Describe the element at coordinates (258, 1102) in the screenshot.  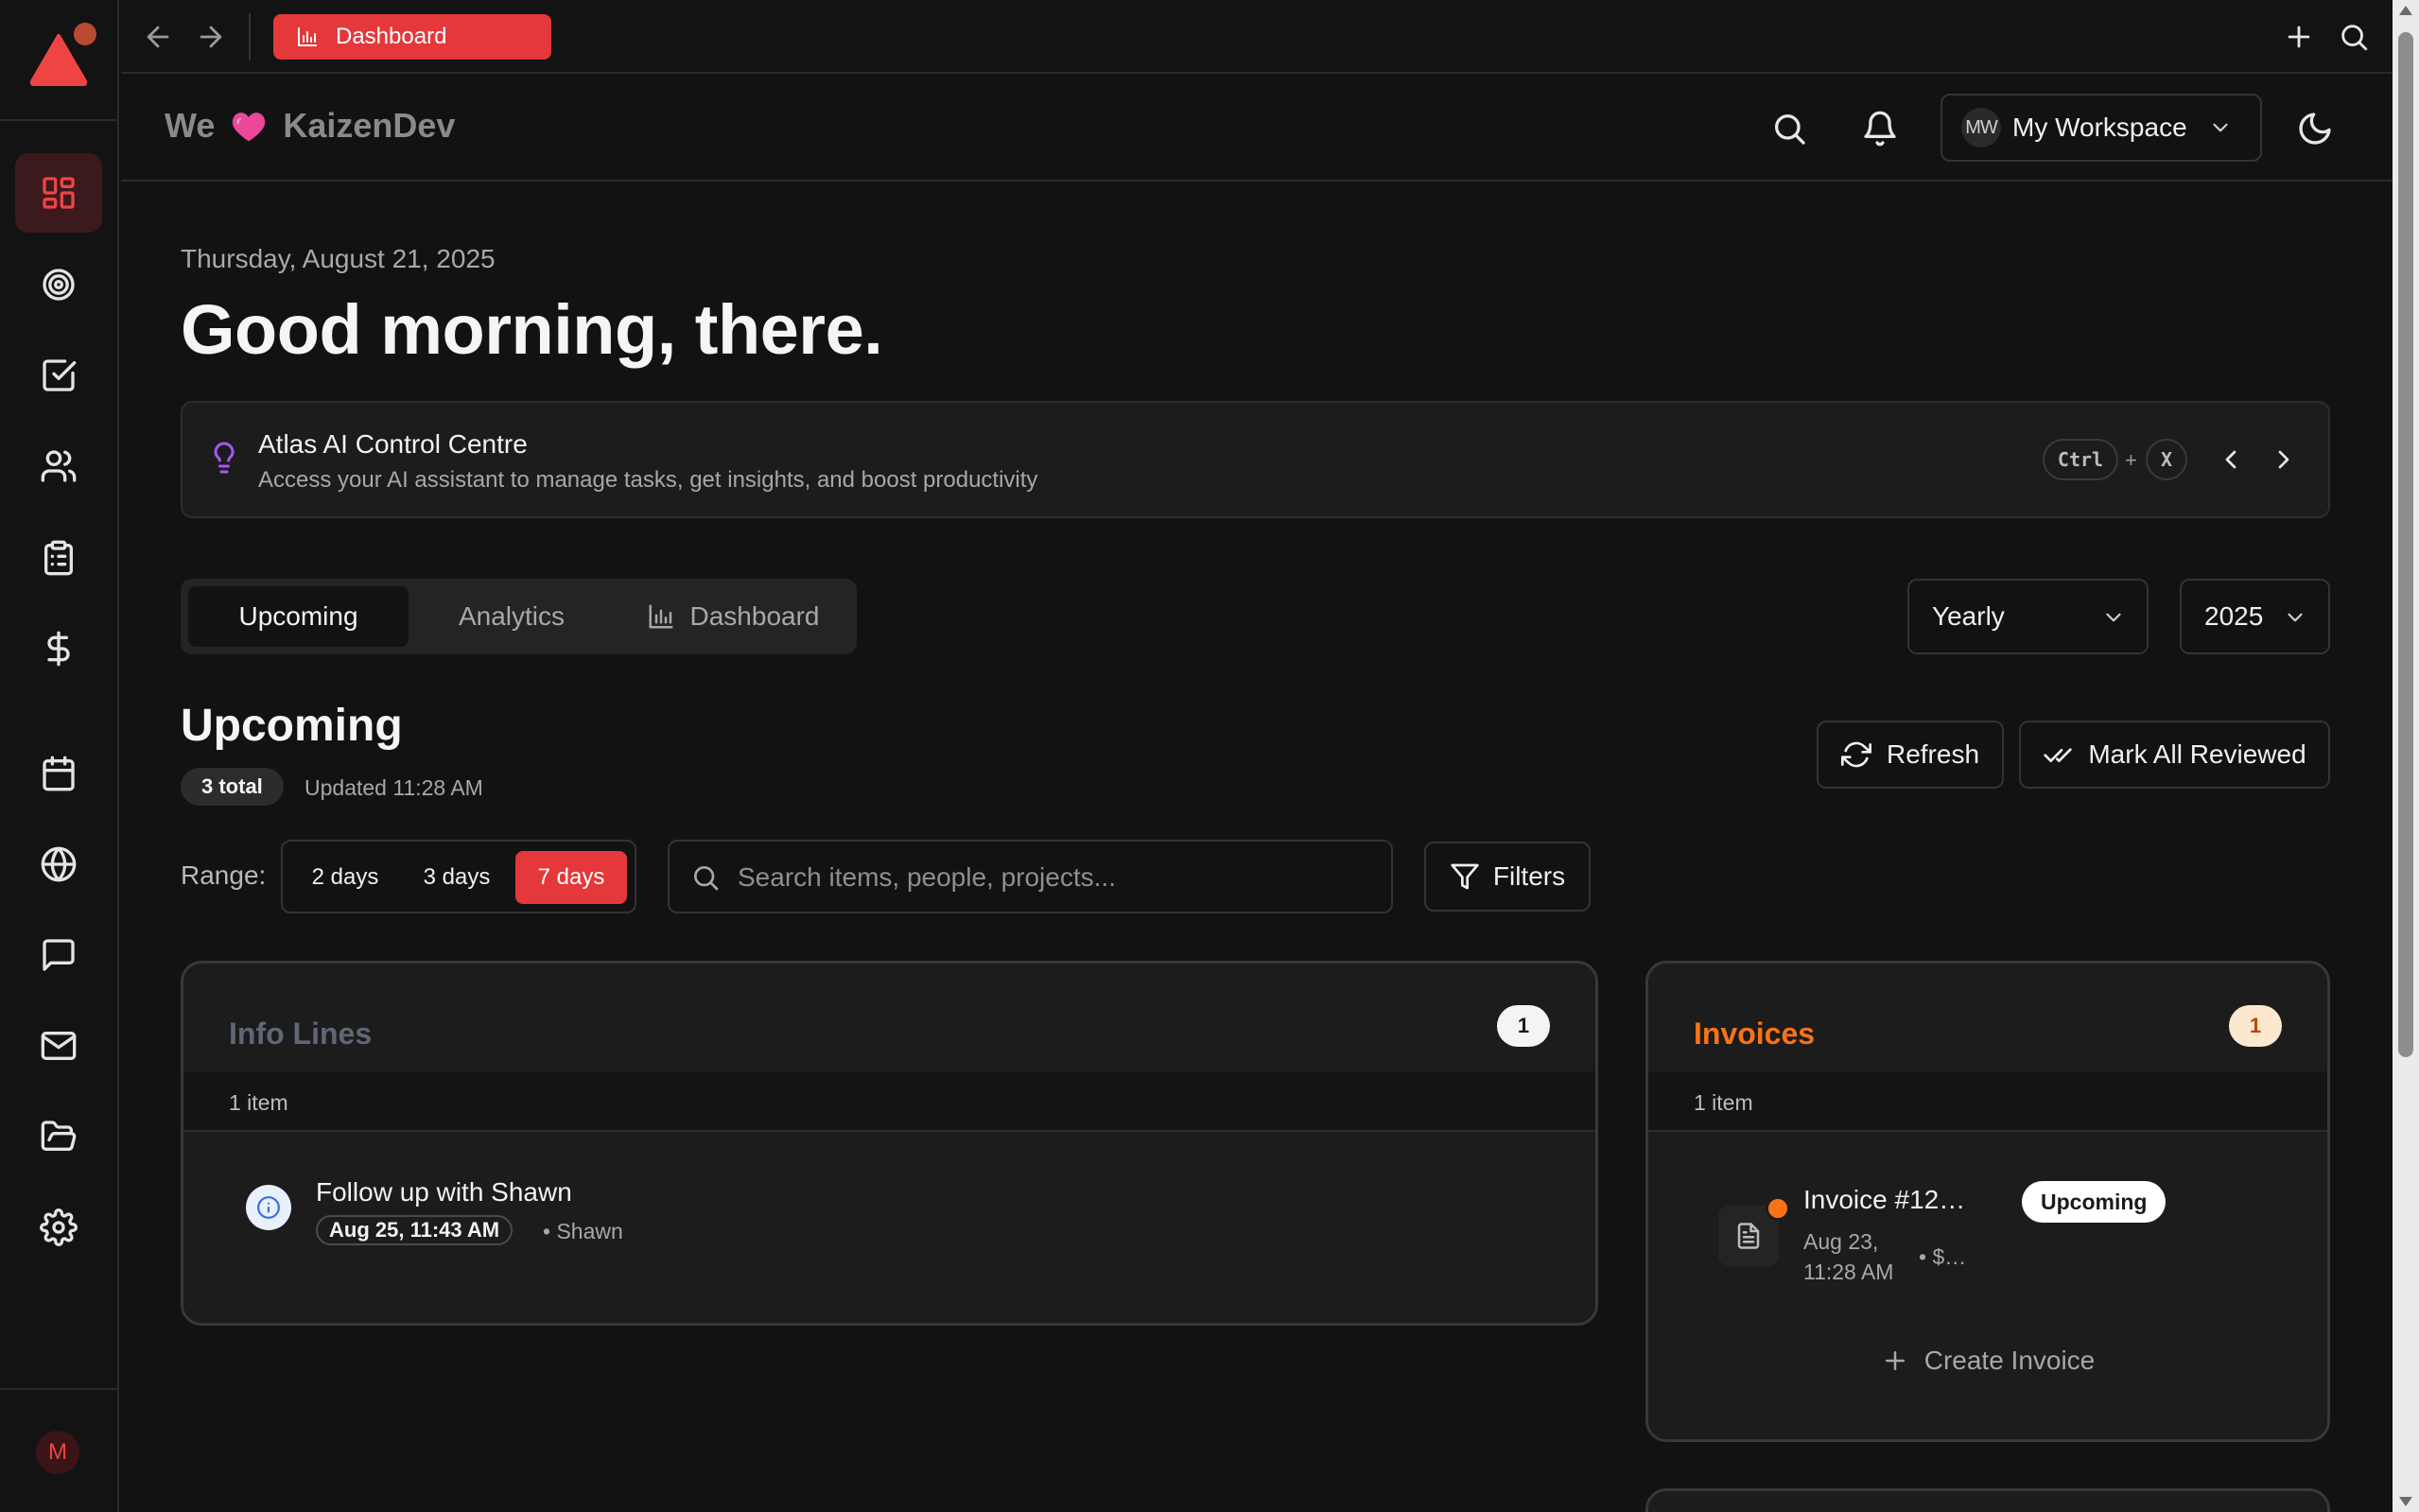
I see `info-lines-item-count: 1 item` at that location.